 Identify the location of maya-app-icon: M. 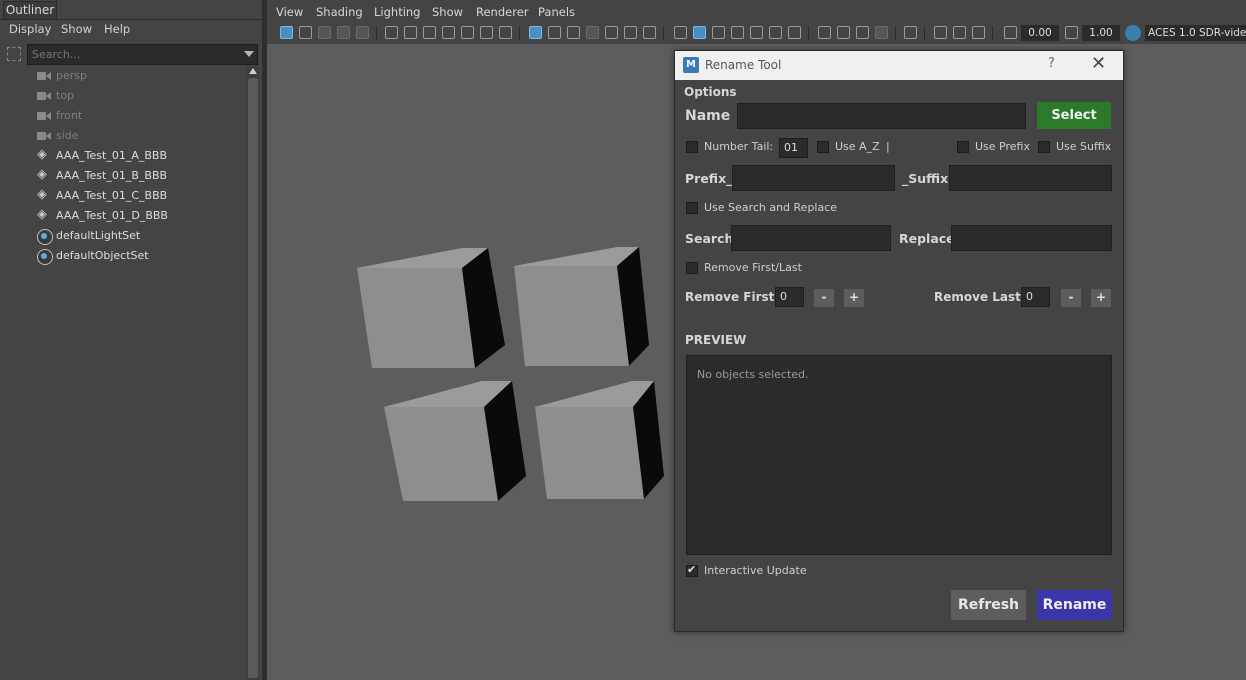
(691, 65).